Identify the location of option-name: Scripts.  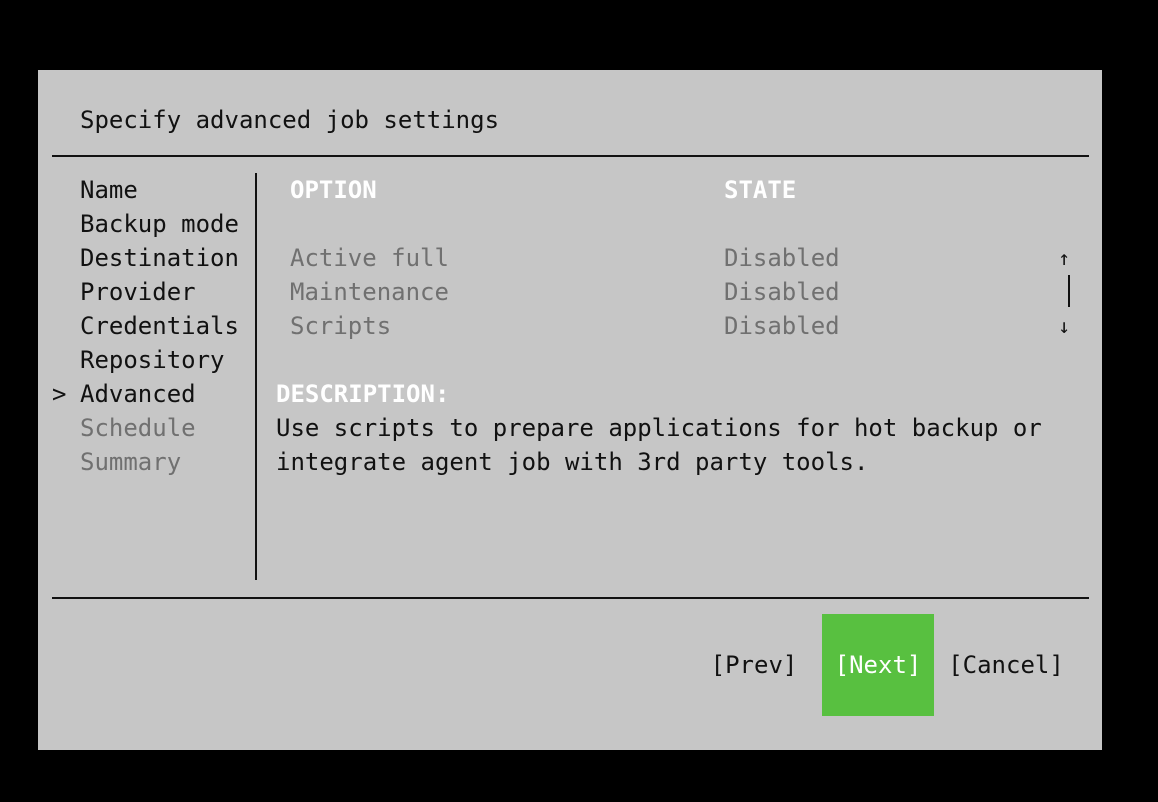
(341, 326).